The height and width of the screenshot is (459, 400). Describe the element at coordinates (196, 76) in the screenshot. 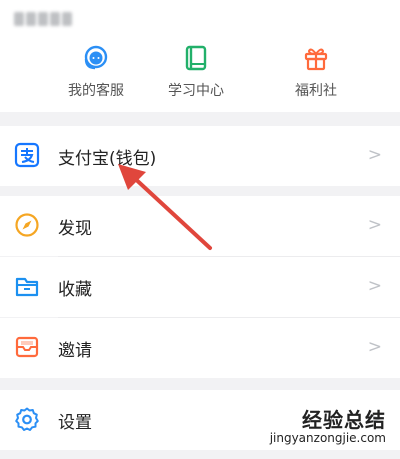

I see `quick-action-study-center: 学习中心` at that location.